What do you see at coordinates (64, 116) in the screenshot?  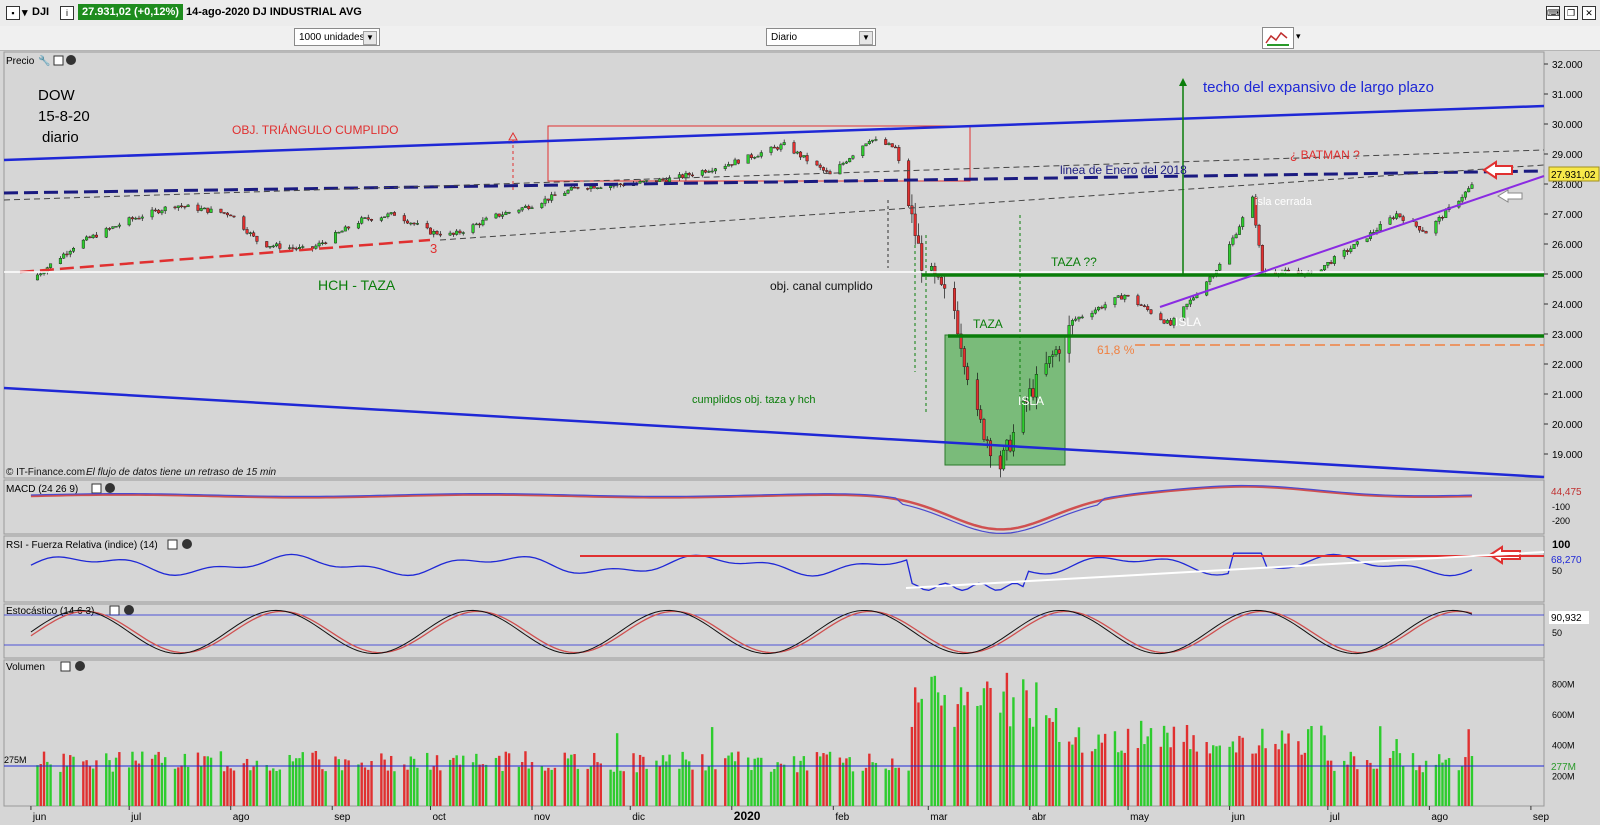 I see `date-label: 15-8-20` at bounding box center [64, 116].